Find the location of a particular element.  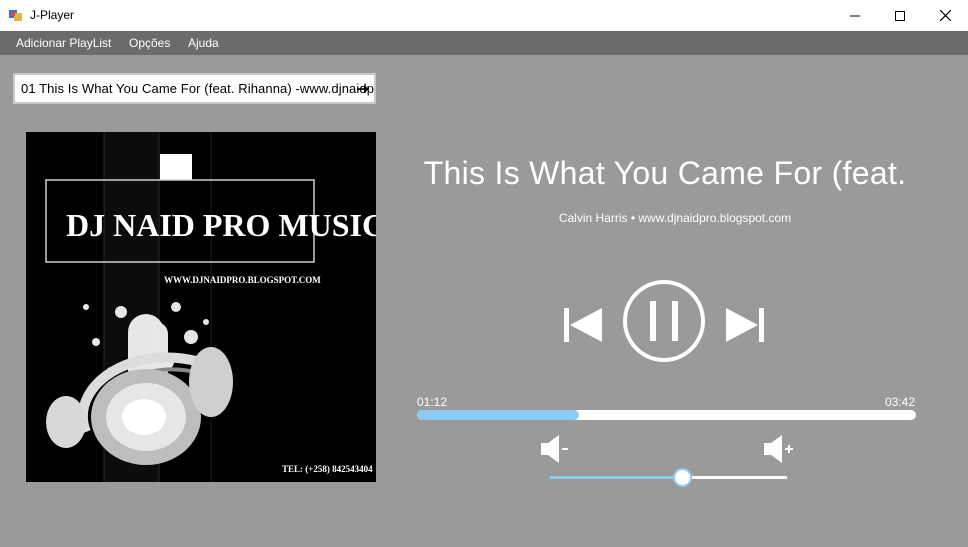

minimize-button is located at coordinates (855, 15).